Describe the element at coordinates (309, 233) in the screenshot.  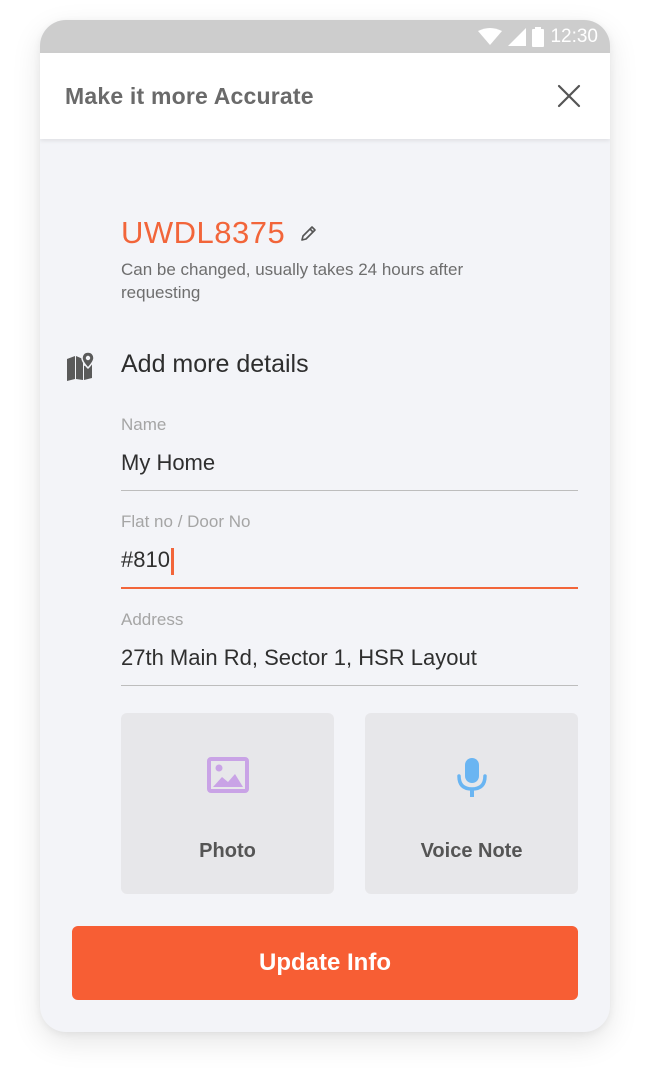
I see `pencil-icon` at that location.